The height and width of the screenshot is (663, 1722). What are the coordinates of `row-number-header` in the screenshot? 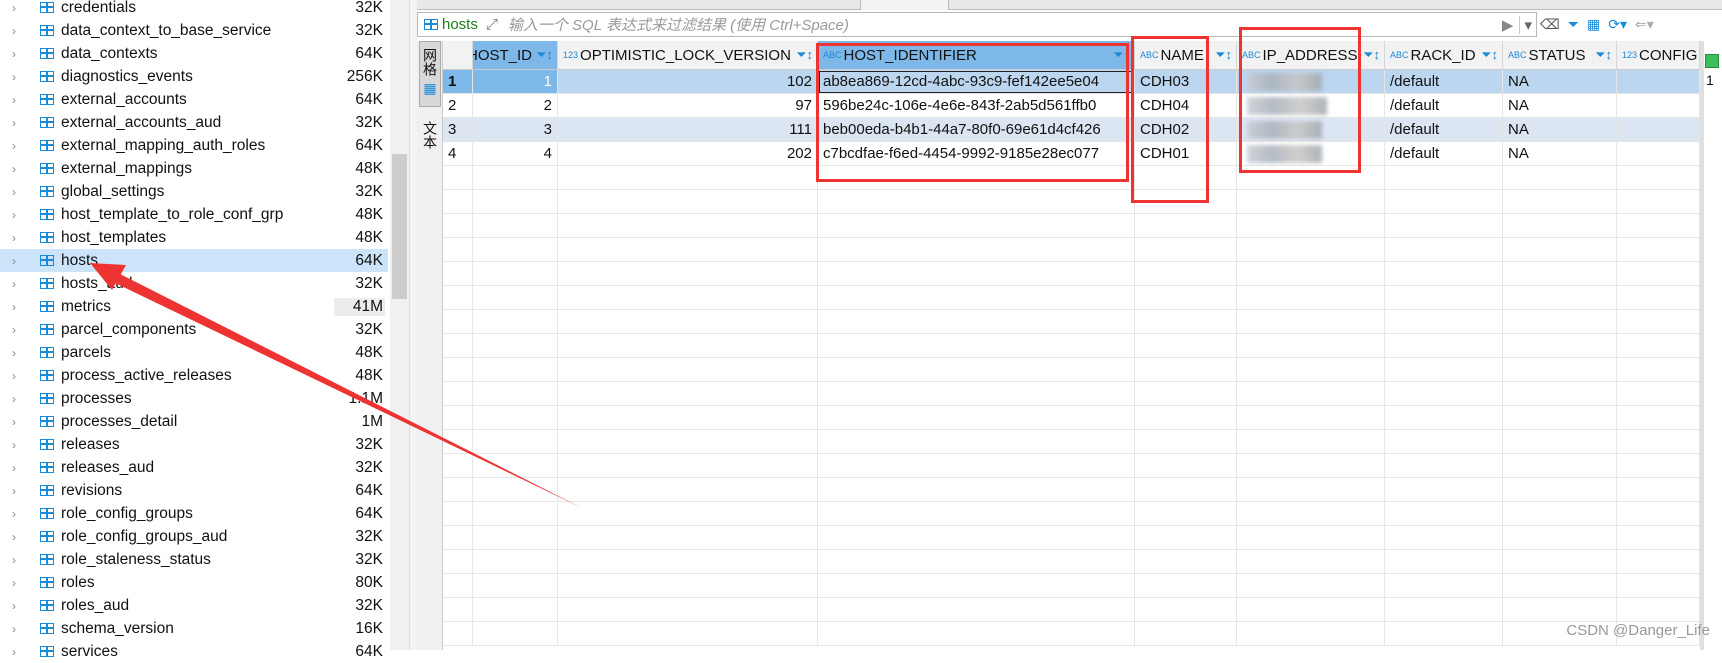 It's located at (458, 55).